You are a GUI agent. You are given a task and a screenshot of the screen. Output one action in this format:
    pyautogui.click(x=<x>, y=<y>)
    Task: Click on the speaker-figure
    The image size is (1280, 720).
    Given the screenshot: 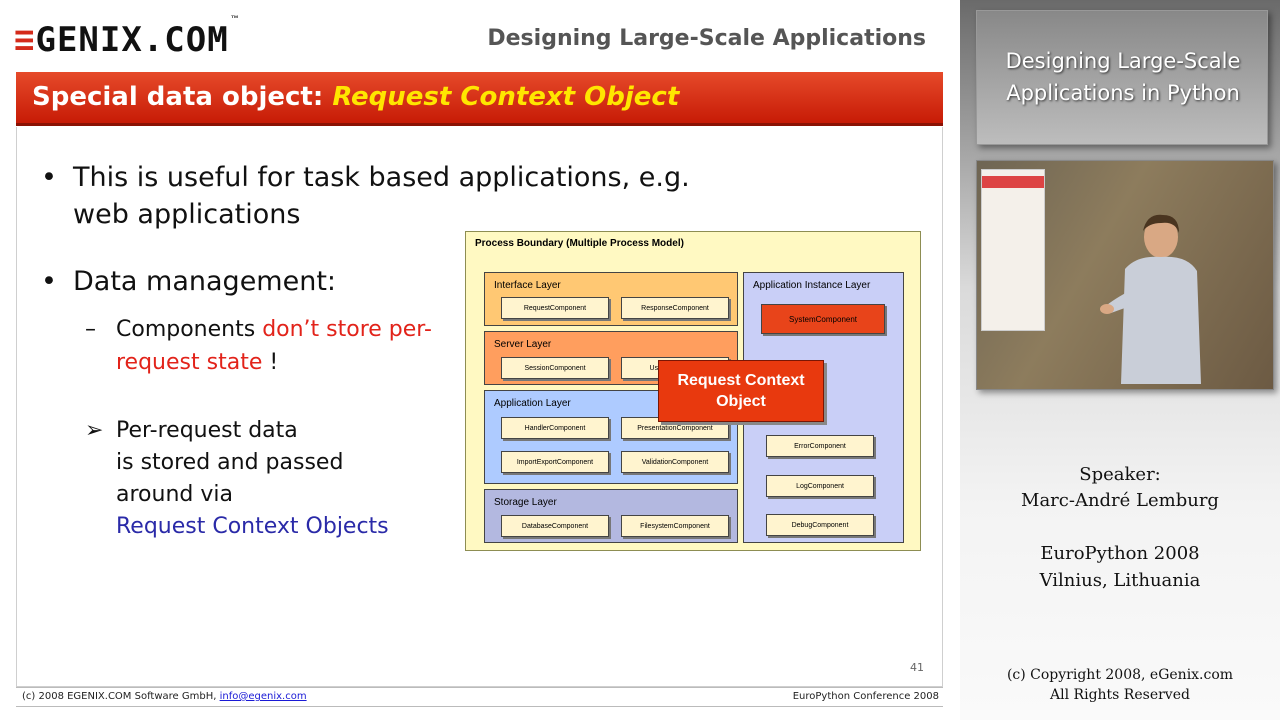 What is the action you would take?
    pyautogui.click(x=1150, y=299)
    